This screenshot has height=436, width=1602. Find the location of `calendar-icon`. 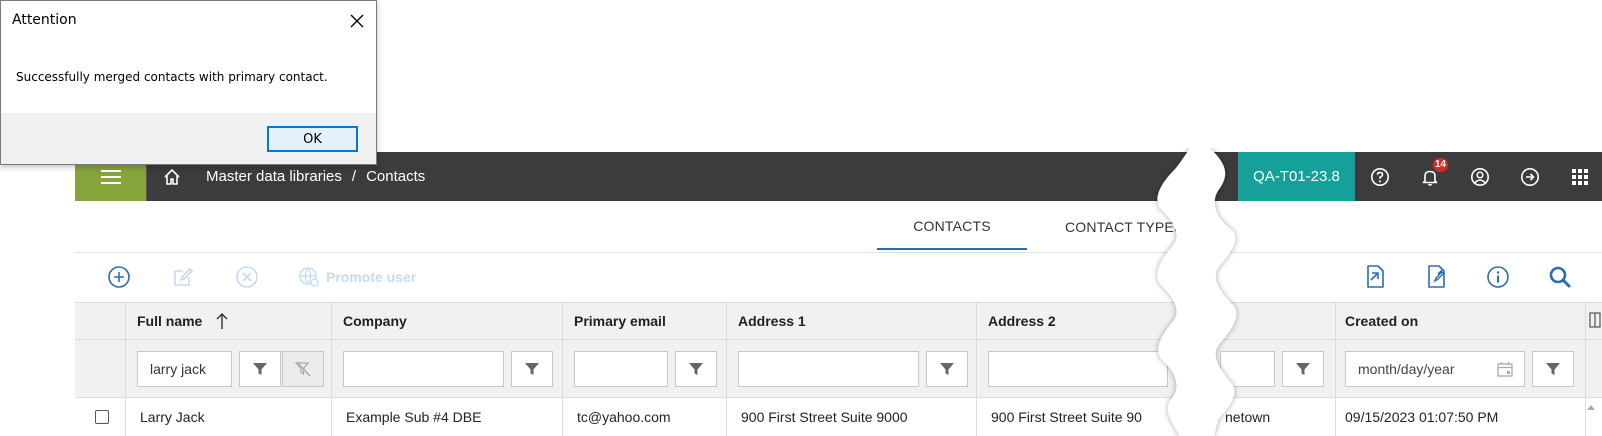

calendar-icon is located at coordinates (1505, 369).